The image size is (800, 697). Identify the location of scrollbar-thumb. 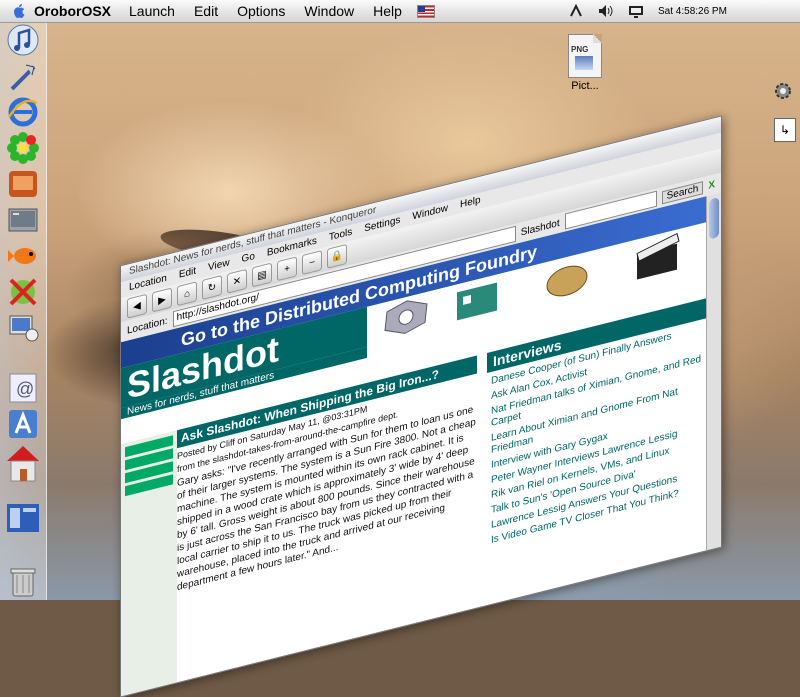
(714, 218).